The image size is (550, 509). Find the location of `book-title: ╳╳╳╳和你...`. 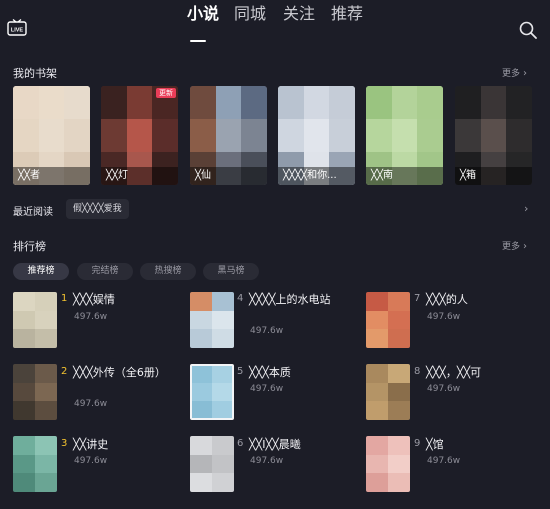

book-title: ╳╳╳╳和你... is located at coordinates (316, 176).